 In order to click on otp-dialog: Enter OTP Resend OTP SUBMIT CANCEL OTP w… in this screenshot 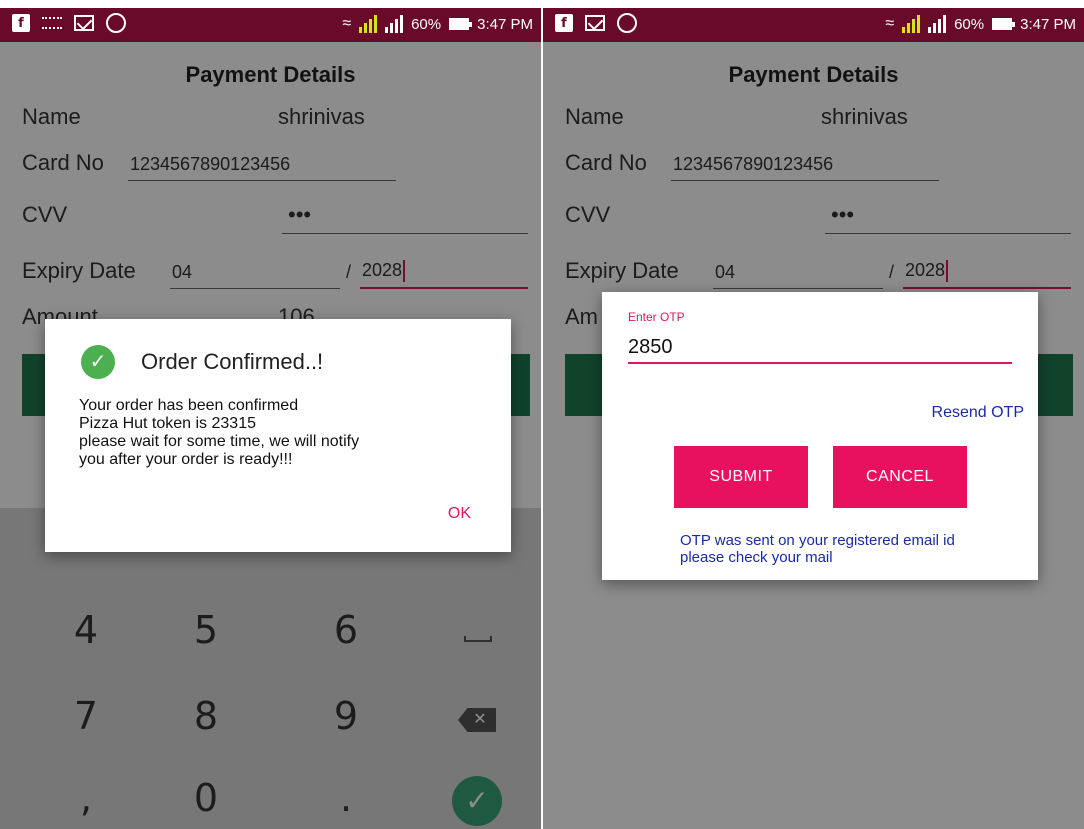, I will do `click(820, 436)`.